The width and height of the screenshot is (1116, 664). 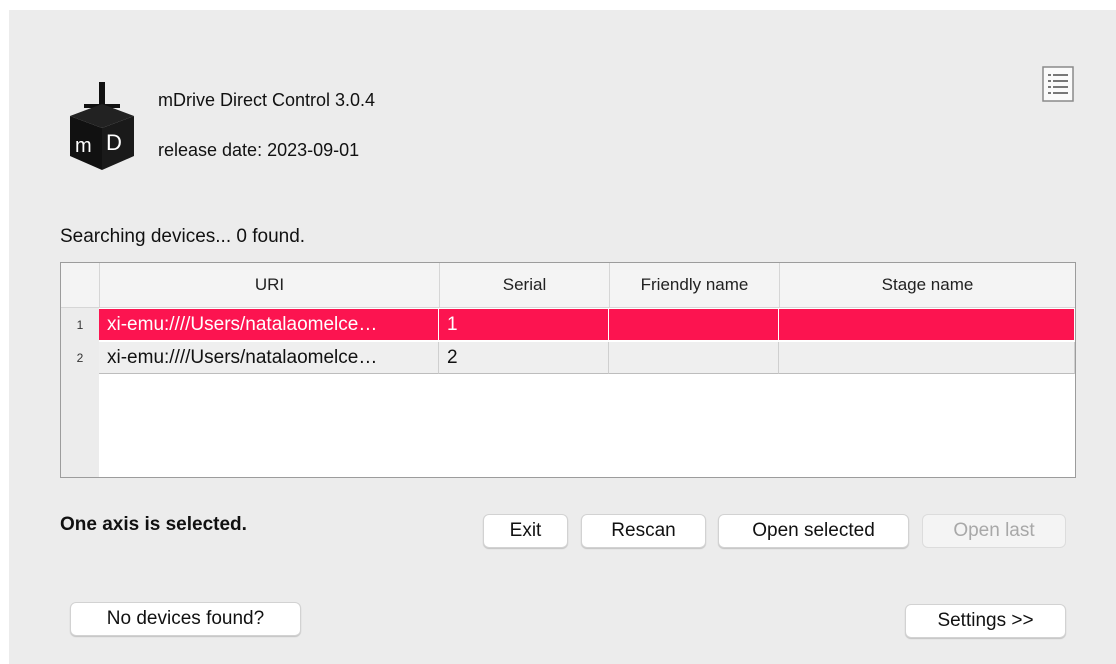 What do you see at coordinates (524, 285) in the screenshot?
I see `column-header-serial: Serial` at bounding box center [524, 285].